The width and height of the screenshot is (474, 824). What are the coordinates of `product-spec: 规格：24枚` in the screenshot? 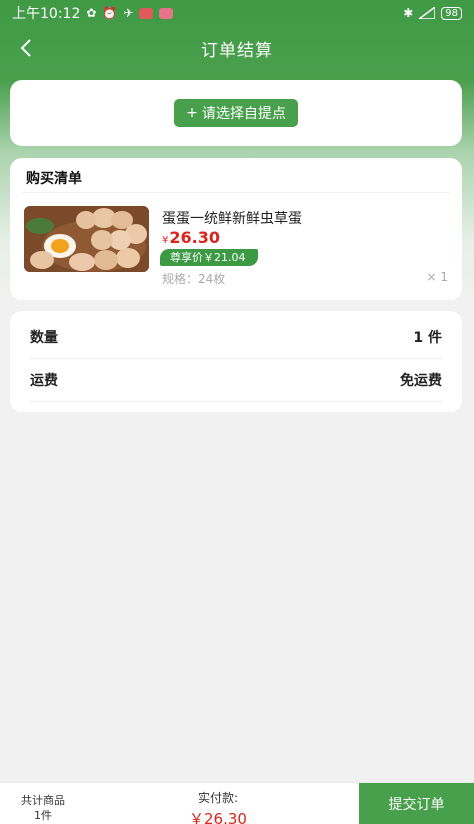 It's located at (194, 279).